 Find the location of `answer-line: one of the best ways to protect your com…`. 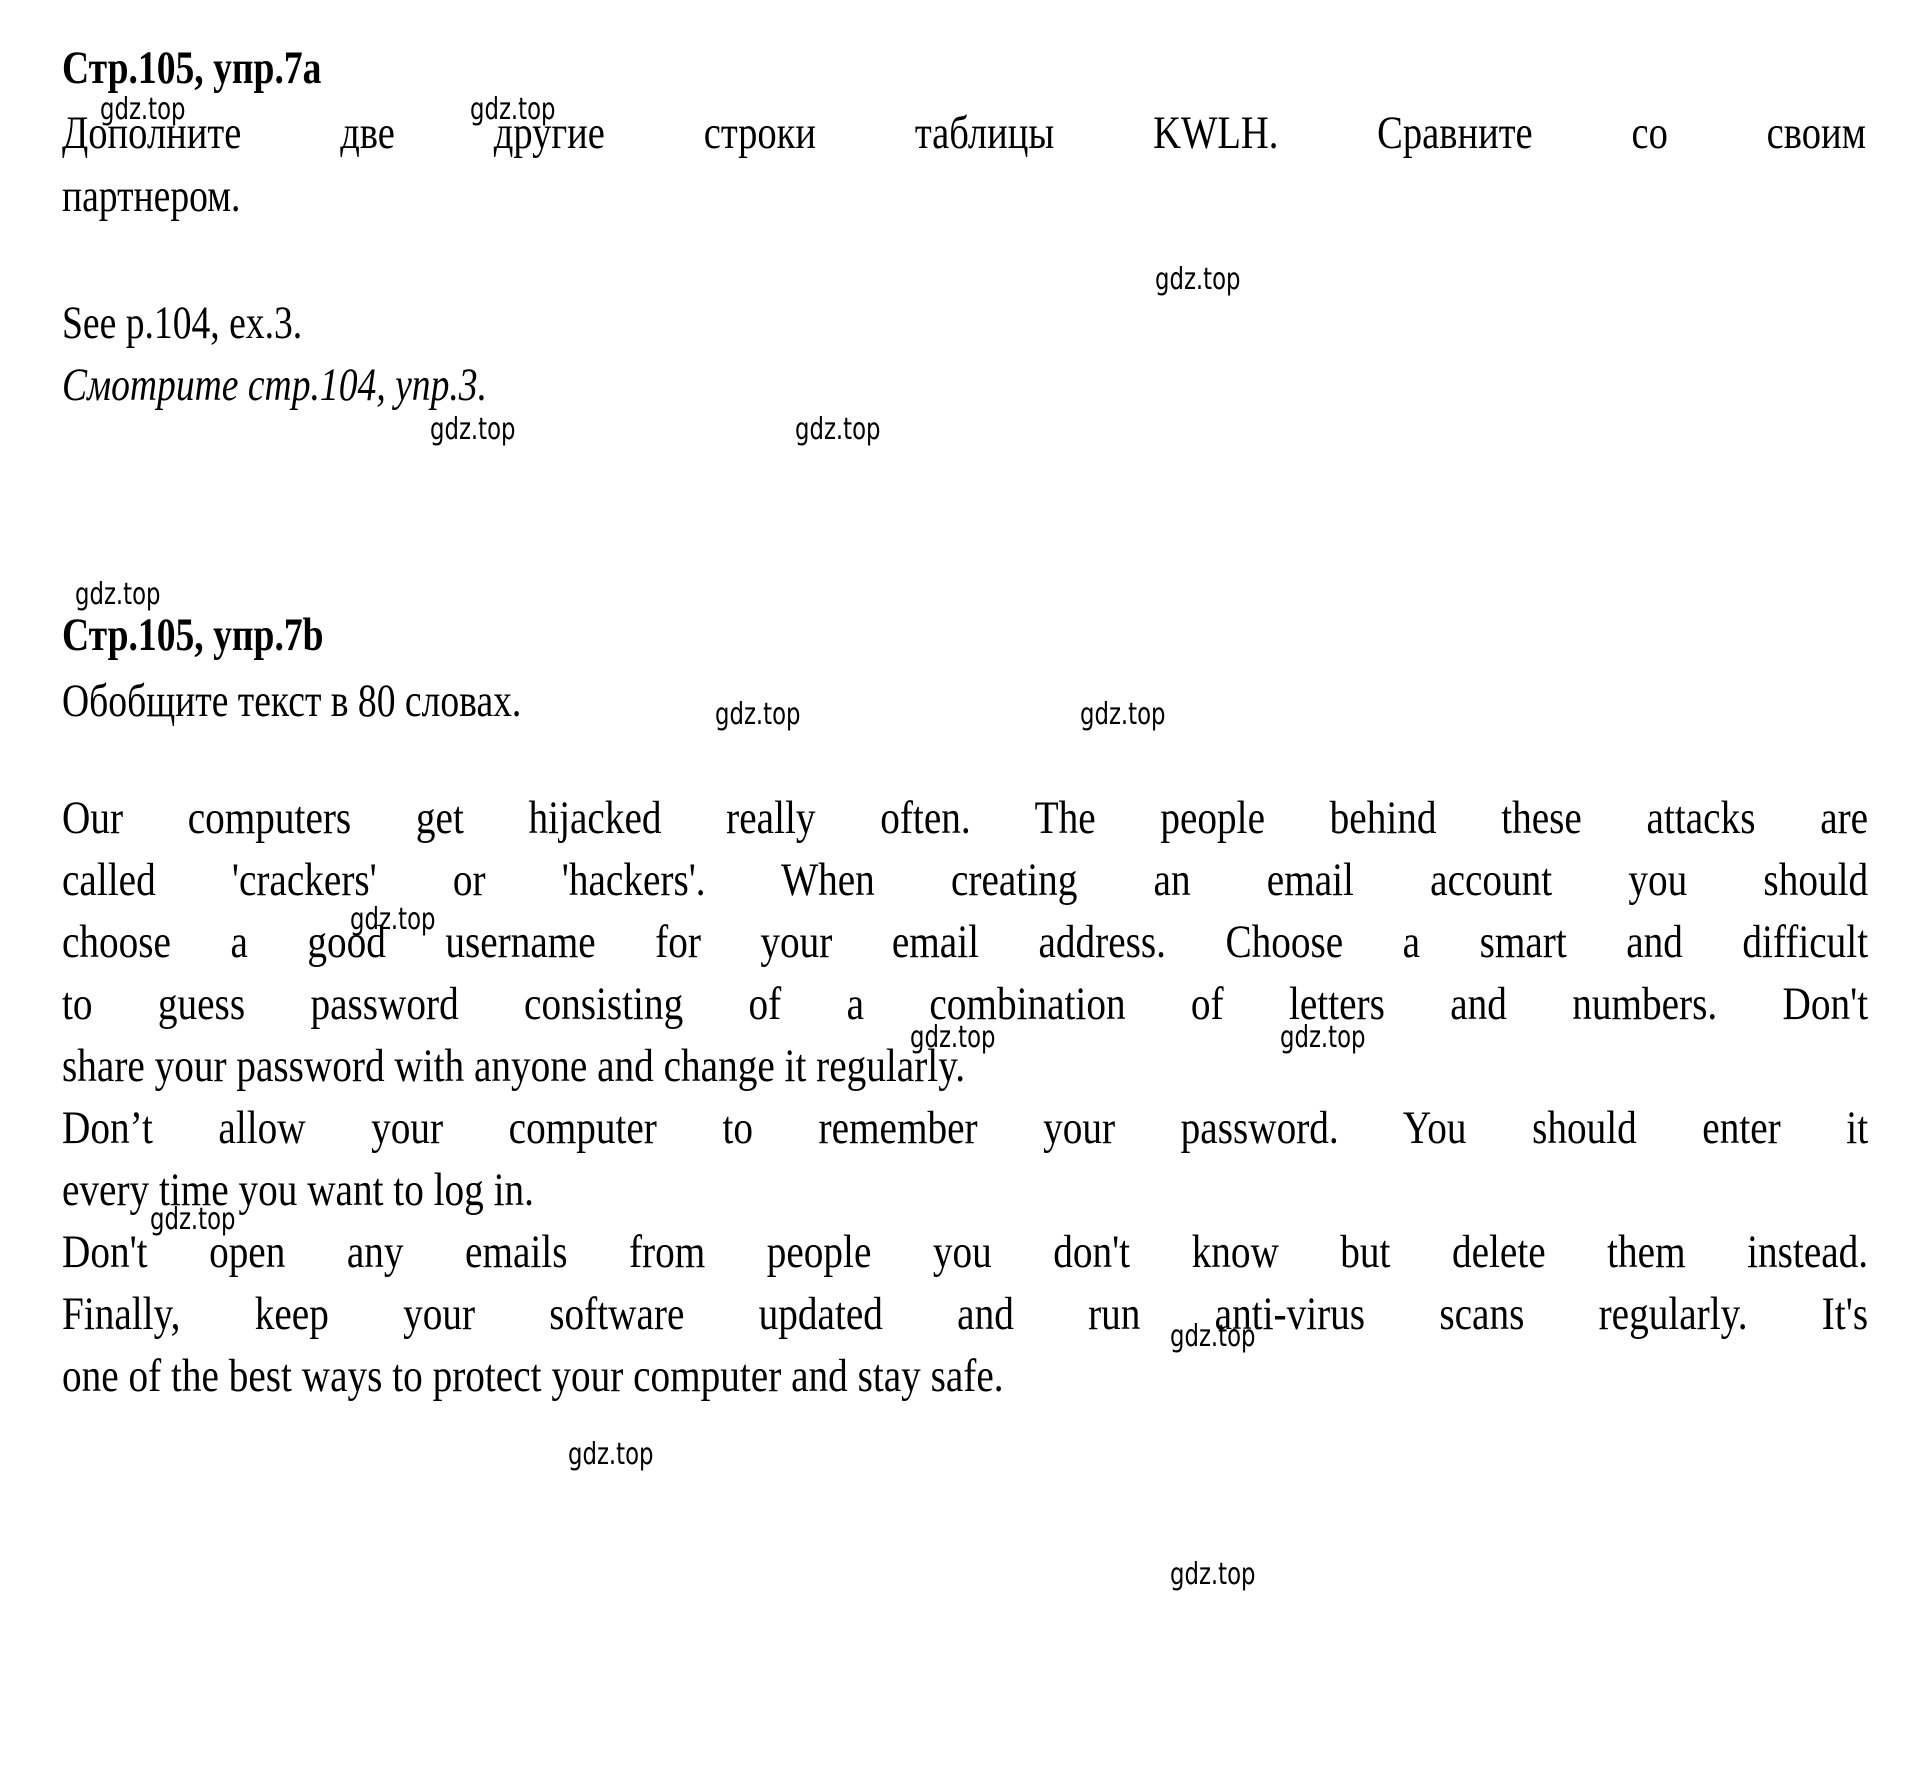

answer-line: one of the best ways to protect your com… is located at coordinates (533, 1376).